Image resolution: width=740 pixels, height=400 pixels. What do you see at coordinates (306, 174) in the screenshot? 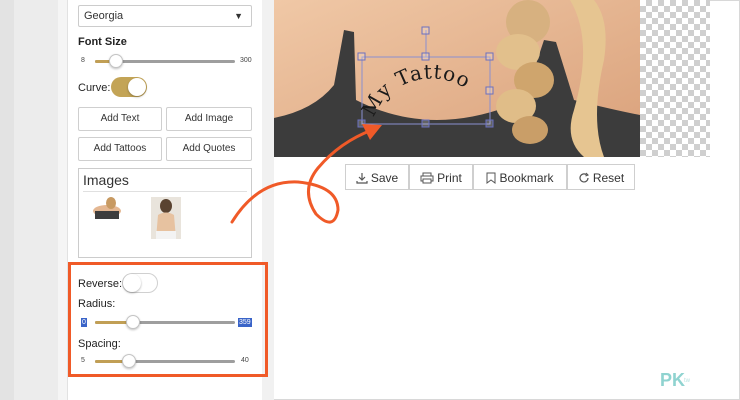
I see `annotation-arrow` at bounding box center [306, 174].